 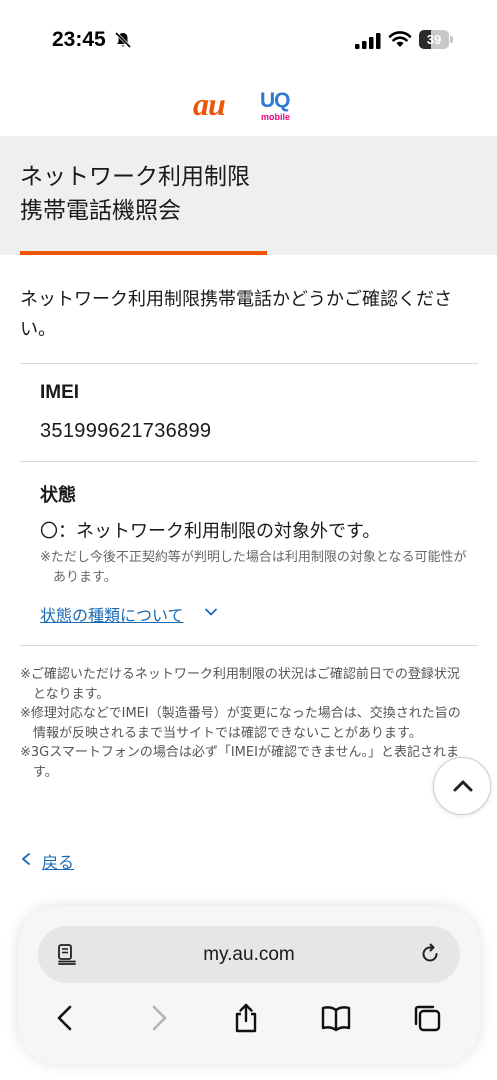 I want to click on share-icon, so click(x=246, y=1018).